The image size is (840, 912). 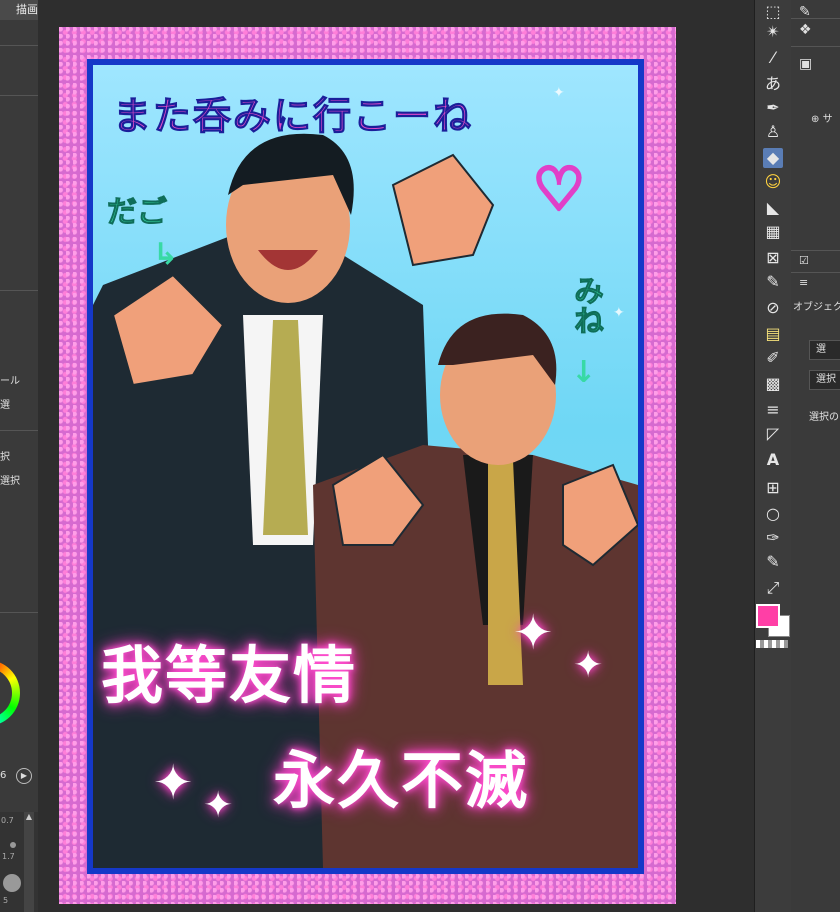 I want to click on color-wheel, so click(x=10, y=693).